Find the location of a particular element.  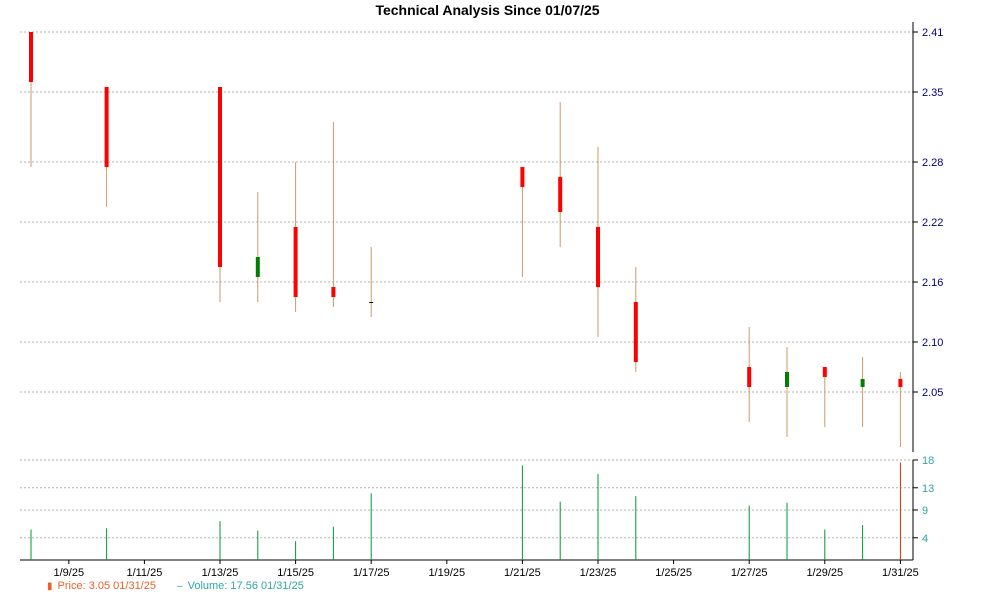

price-tick-label: 2.22 is located at coordinates (932, 223).